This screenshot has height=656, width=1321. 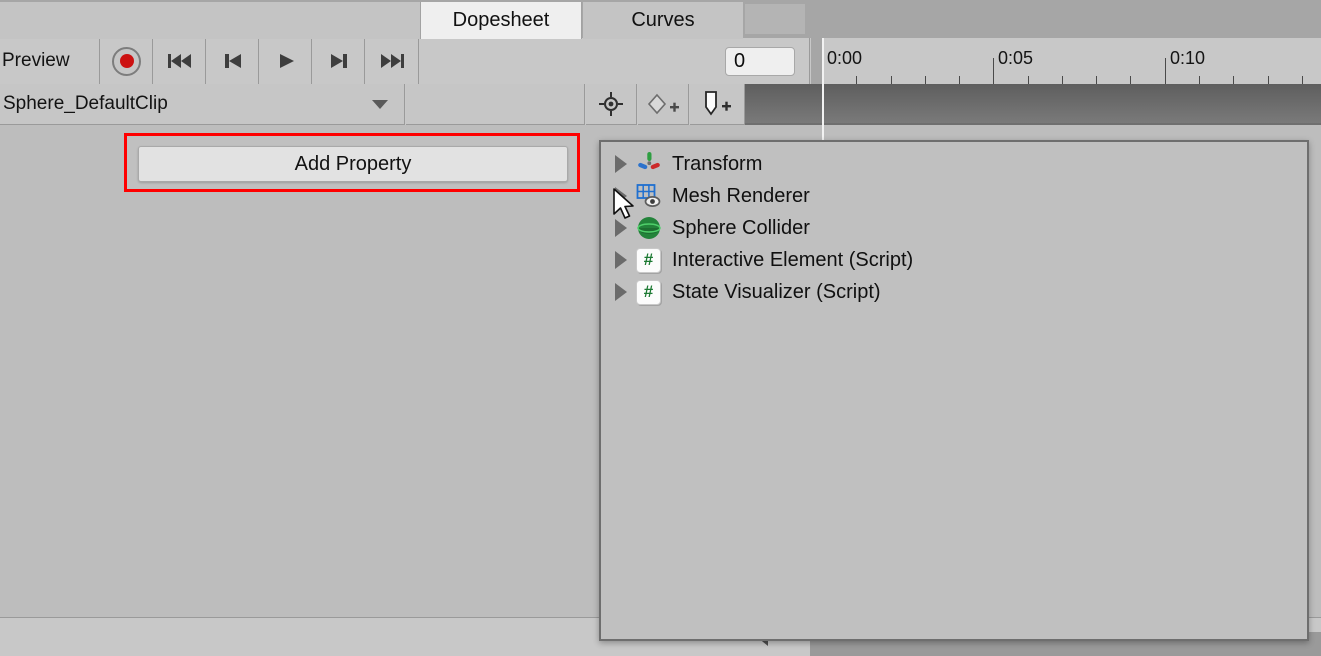 I want to click on target-icon, so click(x=611, y=104).